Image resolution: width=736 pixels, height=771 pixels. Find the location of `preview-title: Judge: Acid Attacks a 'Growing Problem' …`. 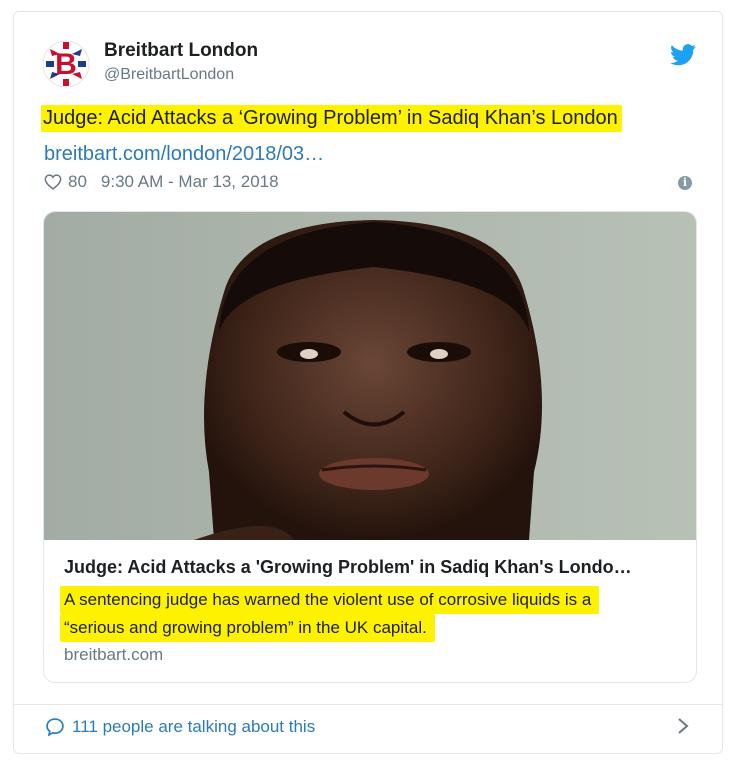

preview-title: Judge: Acid Attacks a 'Growing Problem' … is located at coordinates (348, 567).